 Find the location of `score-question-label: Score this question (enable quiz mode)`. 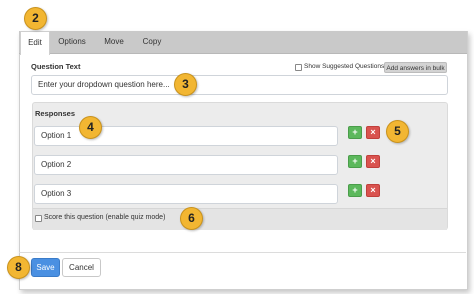

score-question-label: Score this question (enable quiz mode) is located at coordinates (105, 217).